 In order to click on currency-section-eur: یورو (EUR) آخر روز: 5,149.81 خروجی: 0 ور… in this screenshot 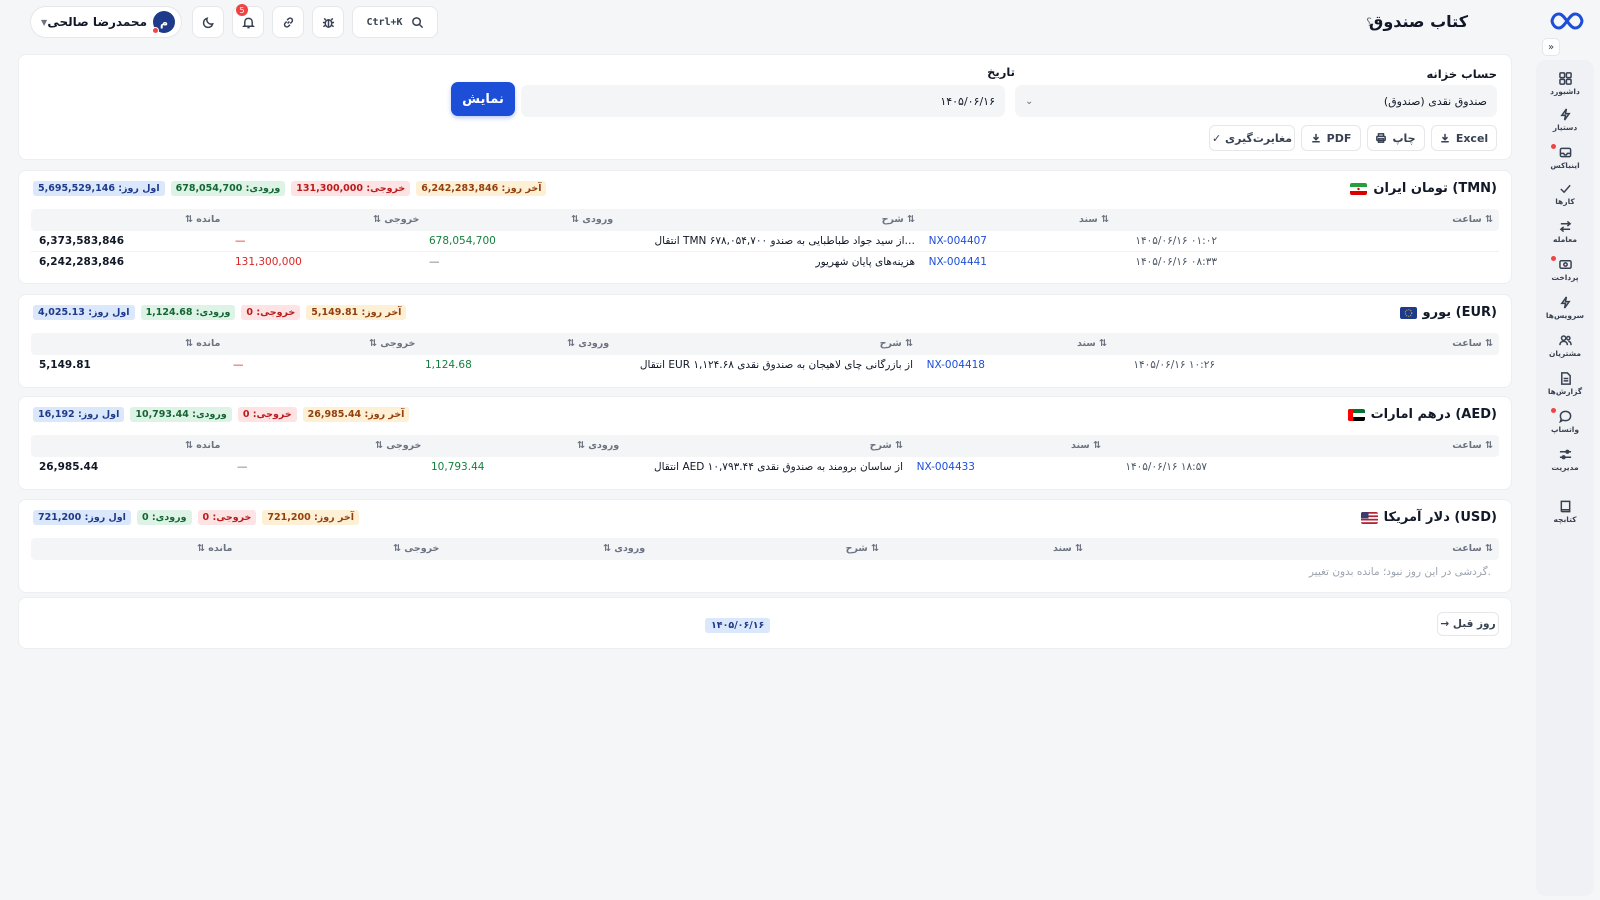, I will do `click(765, 341)`.